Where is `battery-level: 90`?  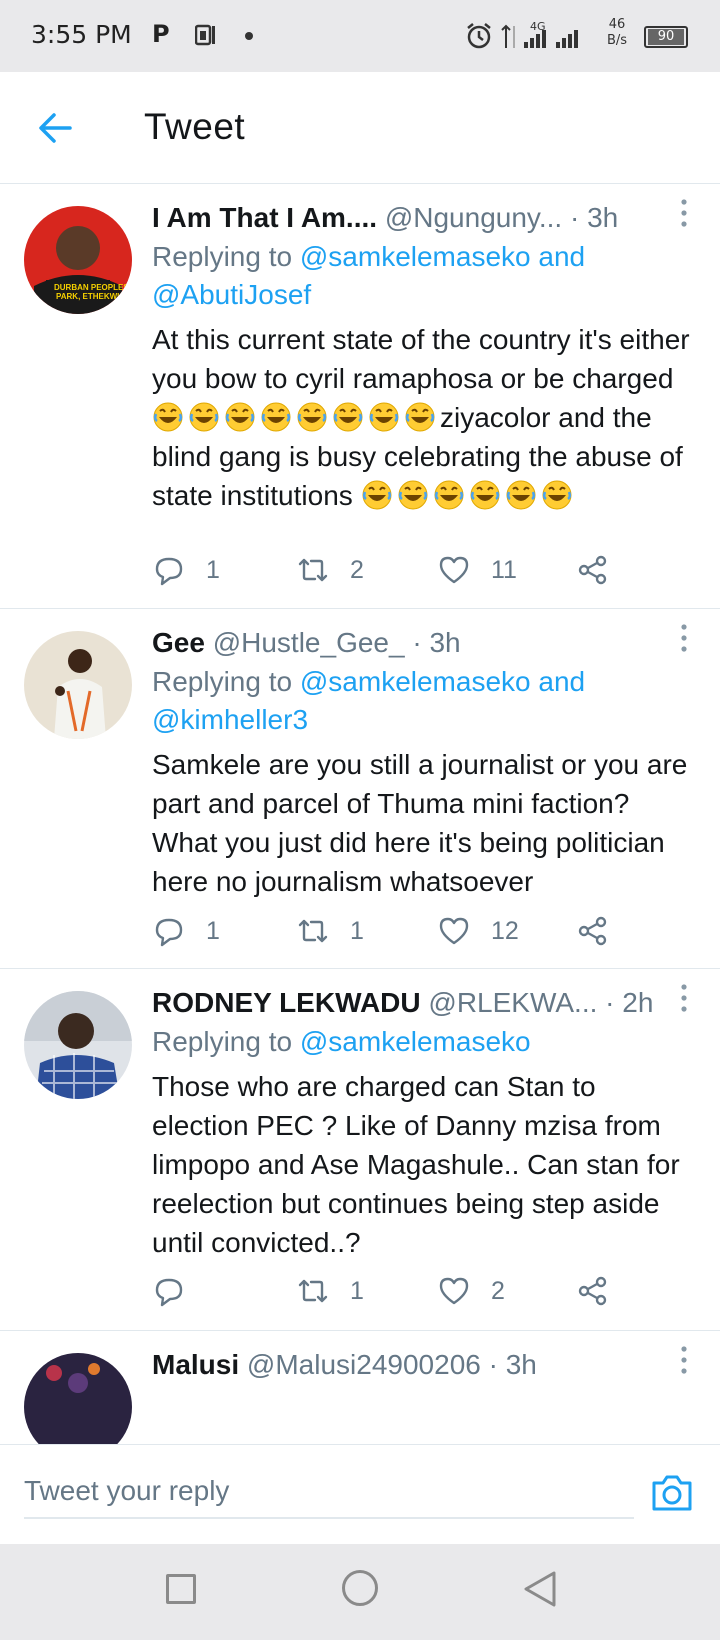
battery-level: 90 is located at coordinates (666, 37).